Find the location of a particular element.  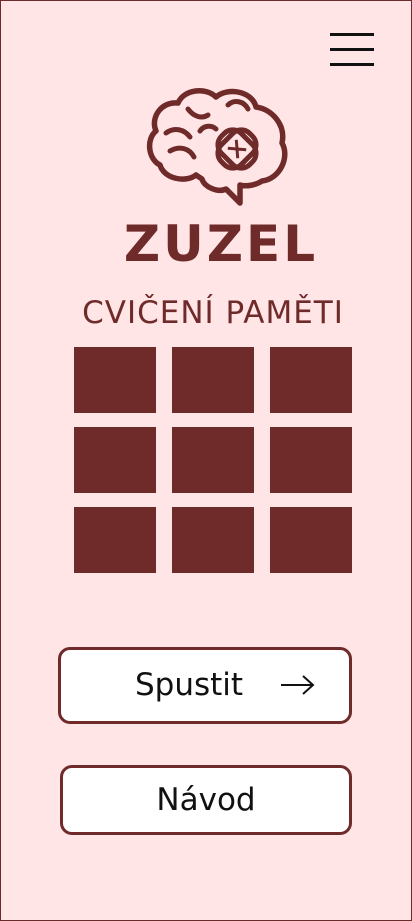

help-button: Návod is located at coordinates (206, 800).